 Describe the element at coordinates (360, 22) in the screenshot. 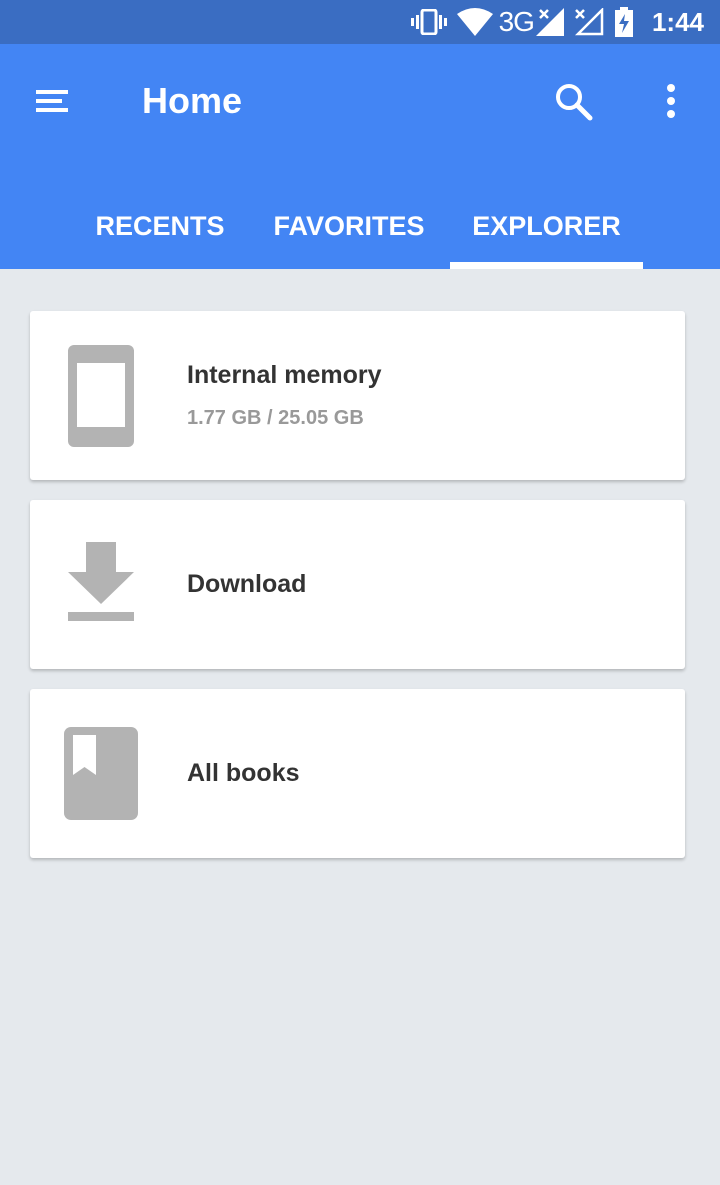

I see `status-bar: 3G 1:44` at that location.